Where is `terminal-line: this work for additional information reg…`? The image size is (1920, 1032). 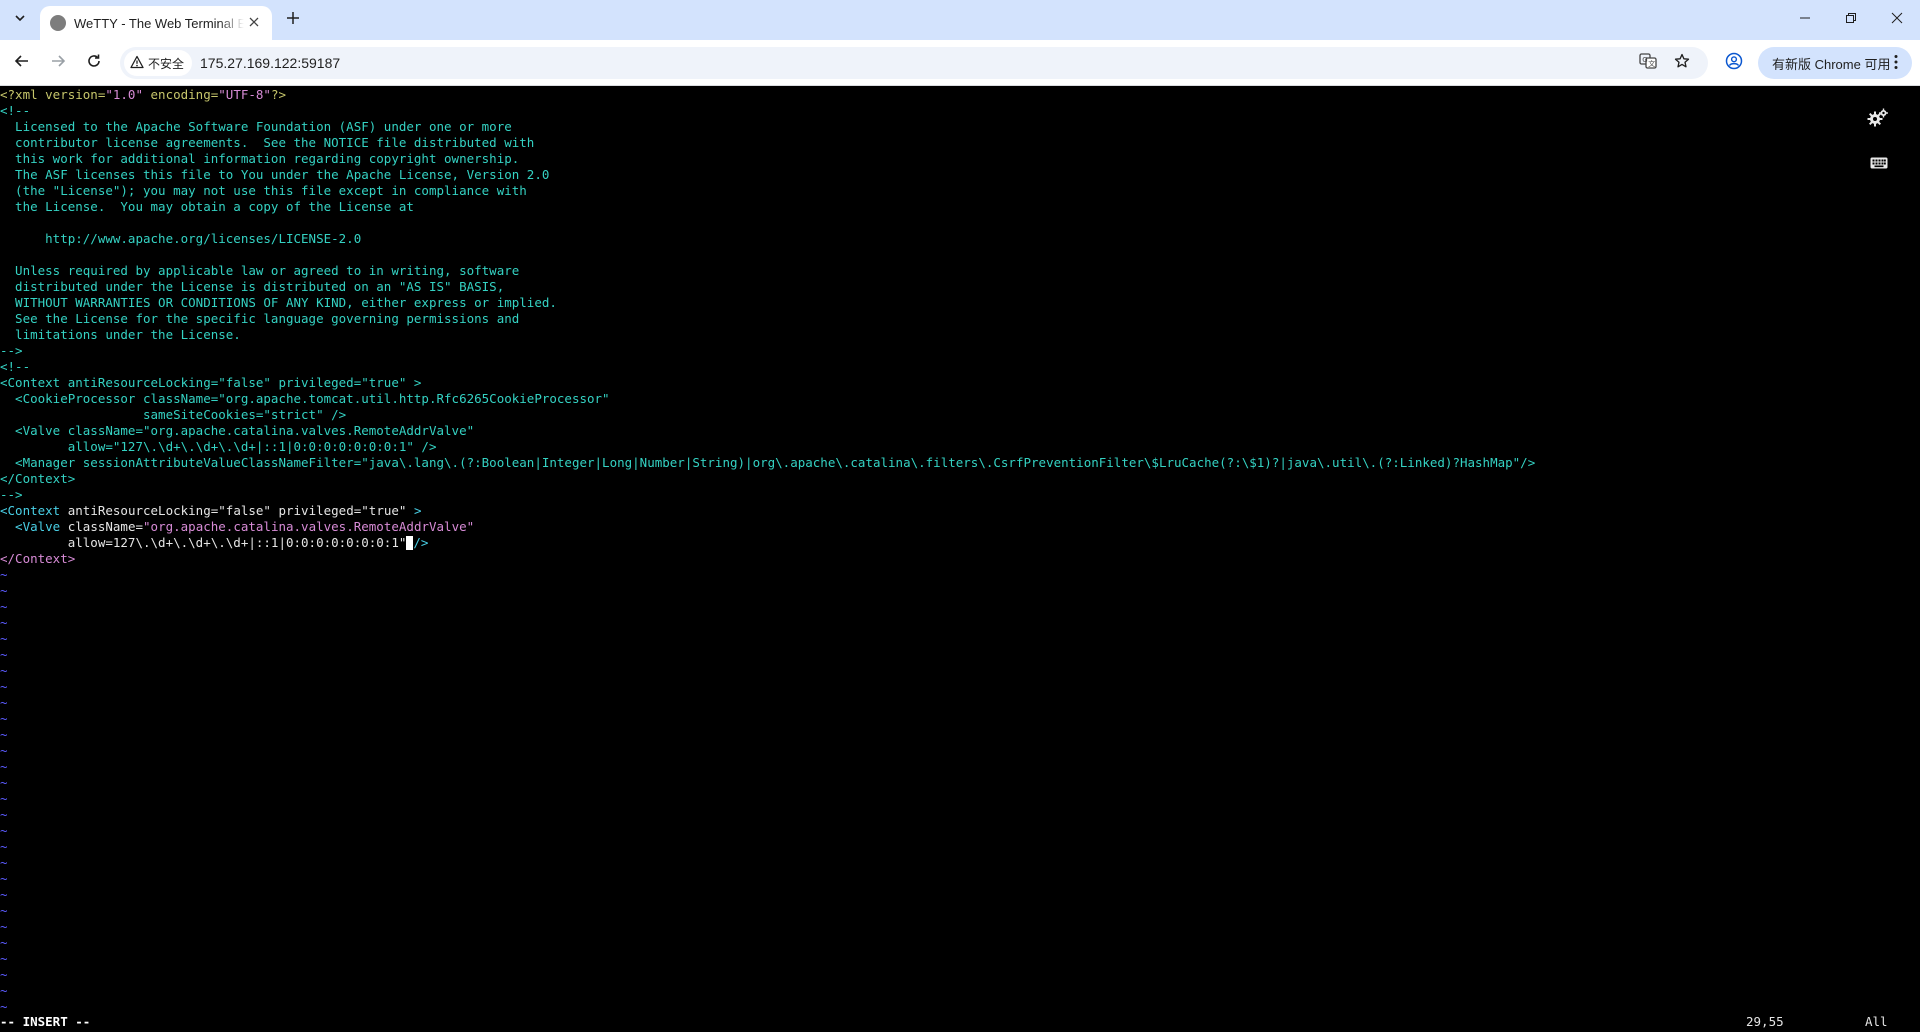 terminal-line: this work for additional information reg… is located at coordinates (950, 159).